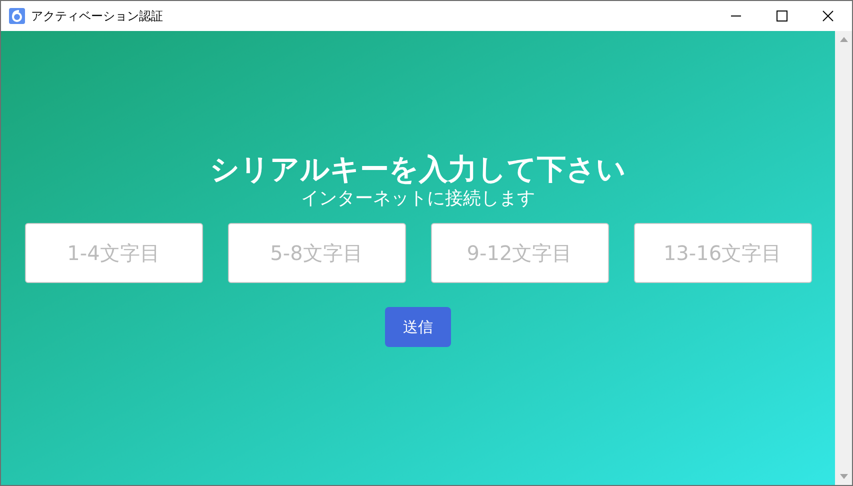 The width and height of the screenshot is (853, 486). What do you see at coordinates (782, 16) in the screenshot?
I see `maximize-icon` at bounding box center [782, 16].